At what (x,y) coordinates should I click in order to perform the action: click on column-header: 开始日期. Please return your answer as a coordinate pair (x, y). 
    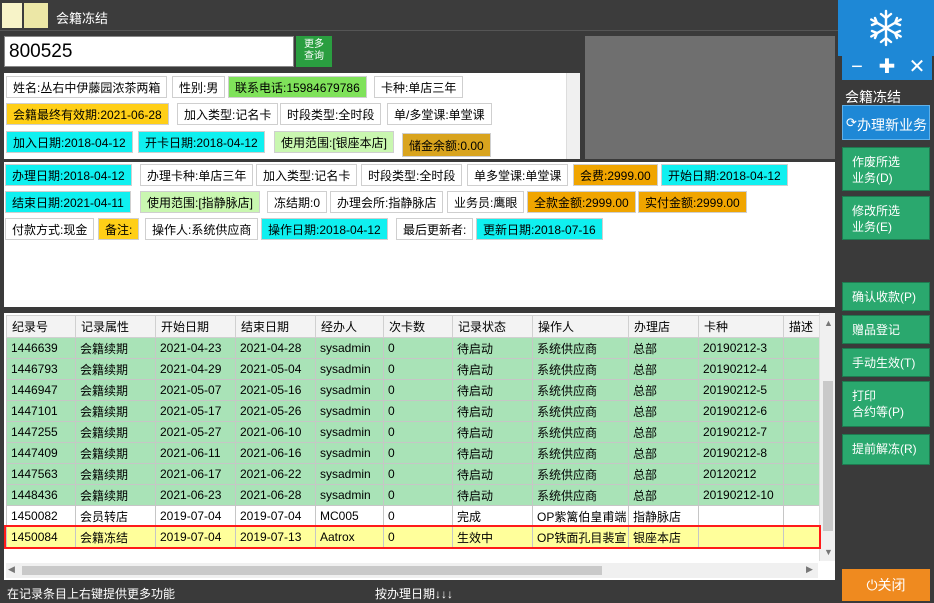
    Looking at the image, I should click on (195, 326).